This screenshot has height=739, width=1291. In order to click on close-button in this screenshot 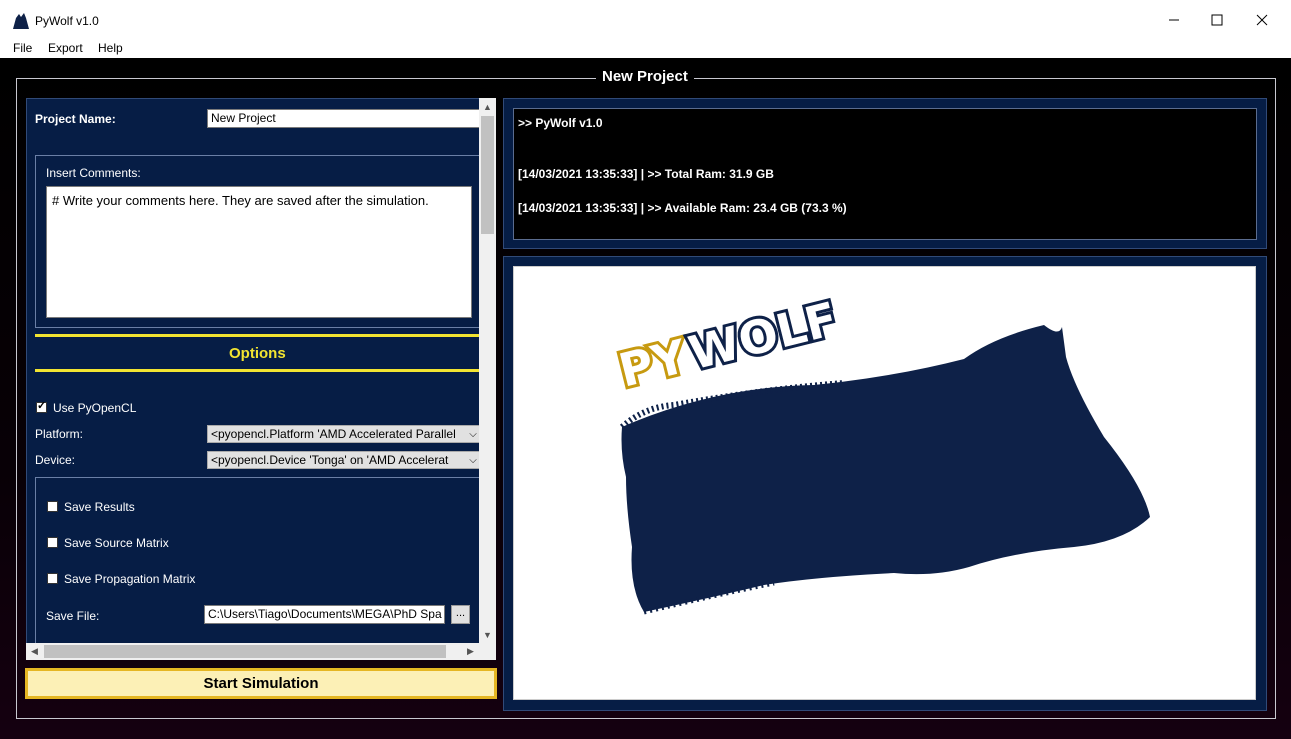, I will do `click(1262, 20)`.